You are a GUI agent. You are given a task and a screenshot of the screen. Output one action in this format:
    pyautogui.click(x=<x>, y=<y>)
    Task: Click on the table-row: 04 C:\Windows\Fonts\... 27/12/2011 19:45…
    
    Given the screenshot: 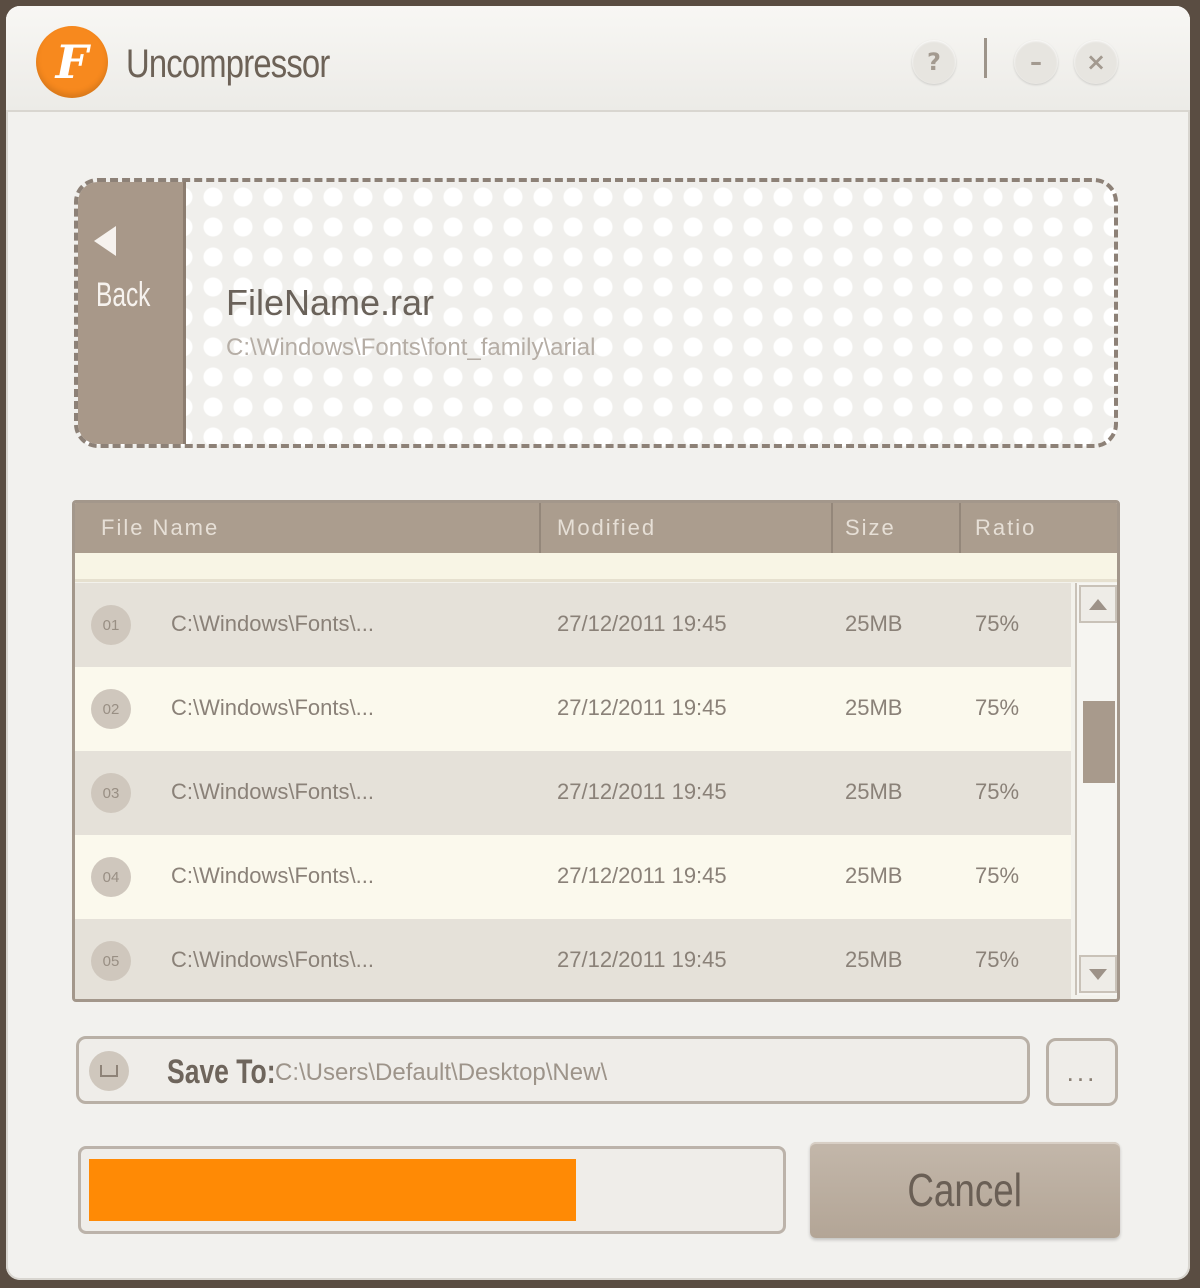 What is the action you would take?
    pyautogui.click(x=573, y=877)
    